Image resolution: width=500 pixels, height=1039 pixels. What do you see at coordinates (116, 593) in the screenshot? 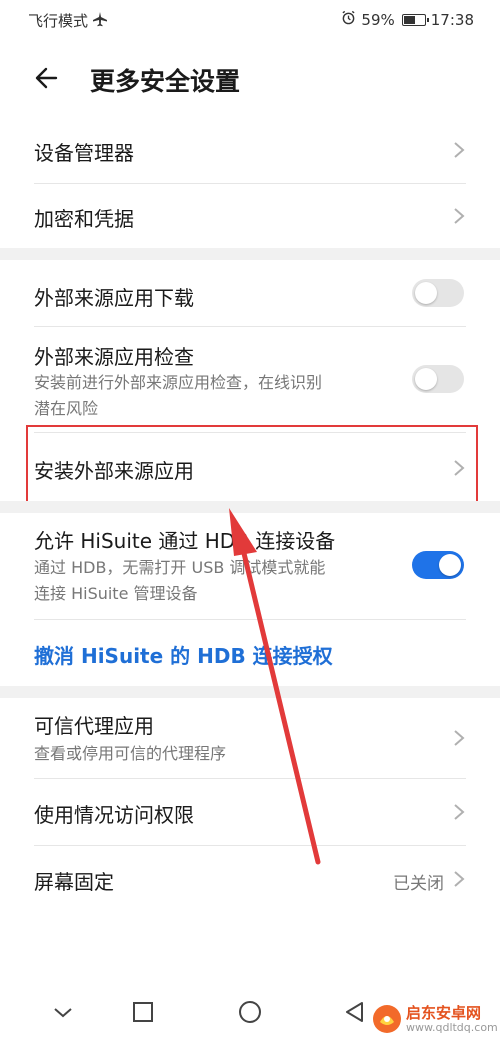
I see `row-subtitle-line2: 连接 HiSuite 管理设备` at bounding box center [116, 593].